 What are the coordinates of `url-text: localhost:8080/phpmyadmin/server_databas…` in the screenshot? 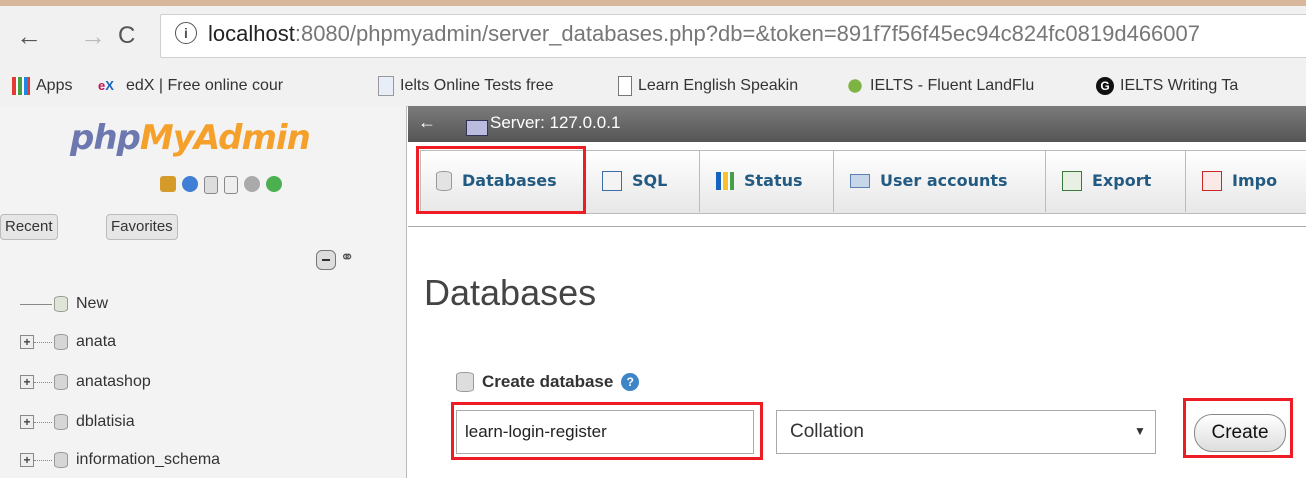 It's located at (704, 34).